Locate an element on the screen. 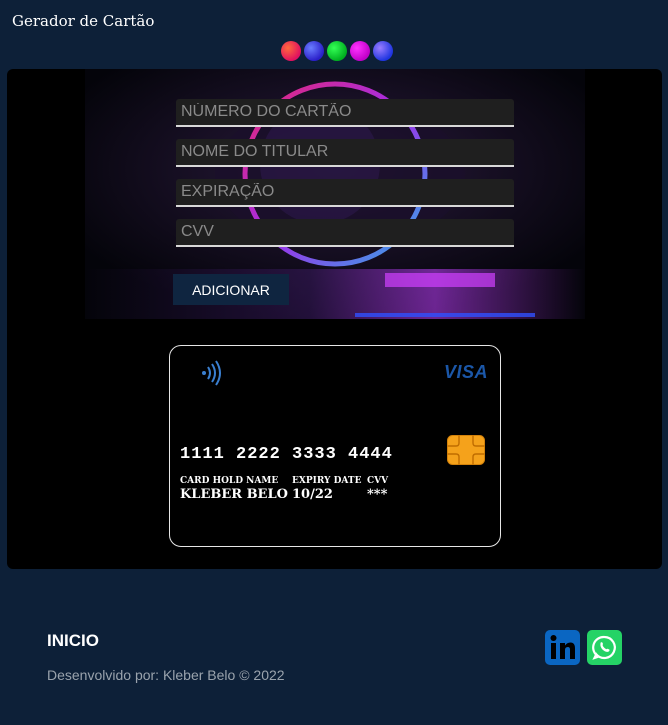 Image resolution: width=668 pixels, height=725 pixels. theme-swatches is located at coordinates (337, 51).